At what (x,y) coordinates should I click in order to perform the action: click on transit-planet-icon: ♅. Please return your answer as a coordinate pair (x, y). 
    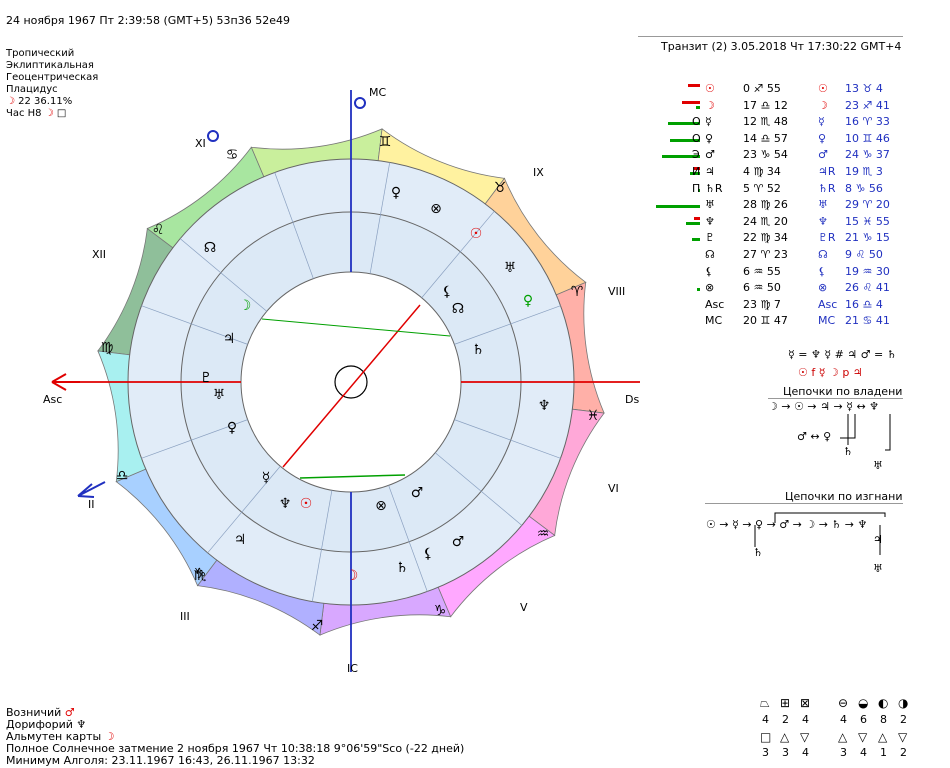
    Looking at the image, I should click on (823, 205).